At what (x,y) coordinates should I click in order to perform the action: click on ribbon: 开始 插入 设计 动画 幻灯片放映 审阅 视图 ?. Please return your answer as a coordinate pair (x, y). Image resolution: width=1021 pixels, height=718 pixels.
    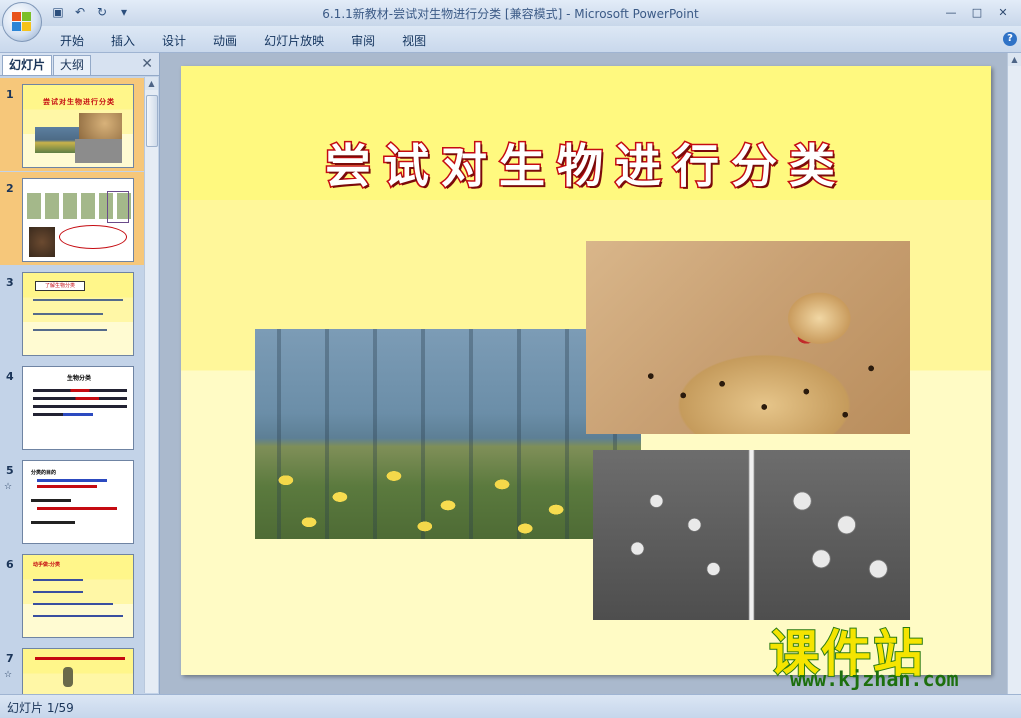
    Looking at the image, I should click on (510, 39).